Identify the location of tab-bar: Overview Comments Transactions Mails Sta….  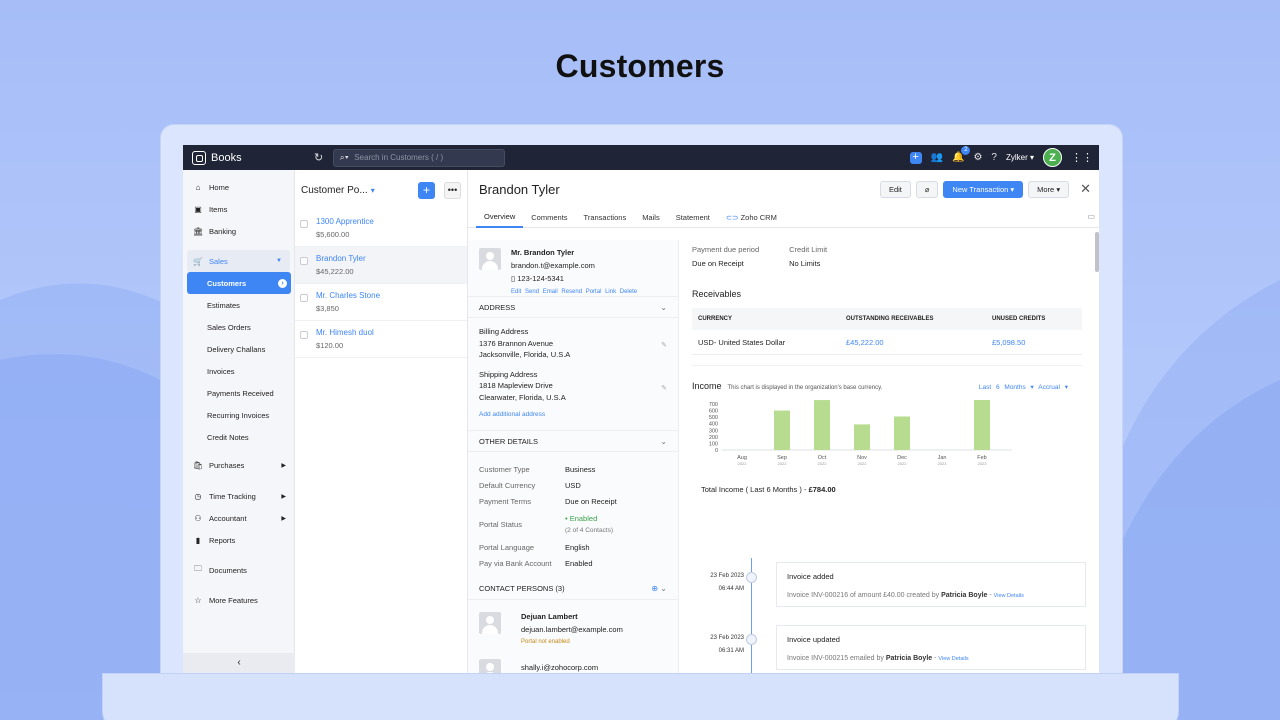
(783, 218).